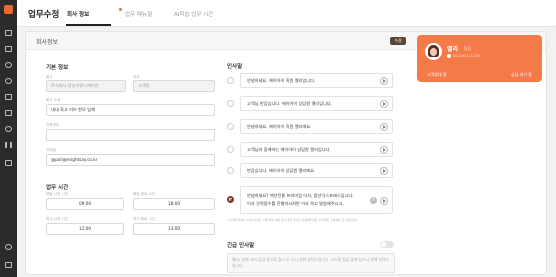 Image resolution: width=556 pixels, height=277 pixels. I want to click on avatar, so click(433, 51).